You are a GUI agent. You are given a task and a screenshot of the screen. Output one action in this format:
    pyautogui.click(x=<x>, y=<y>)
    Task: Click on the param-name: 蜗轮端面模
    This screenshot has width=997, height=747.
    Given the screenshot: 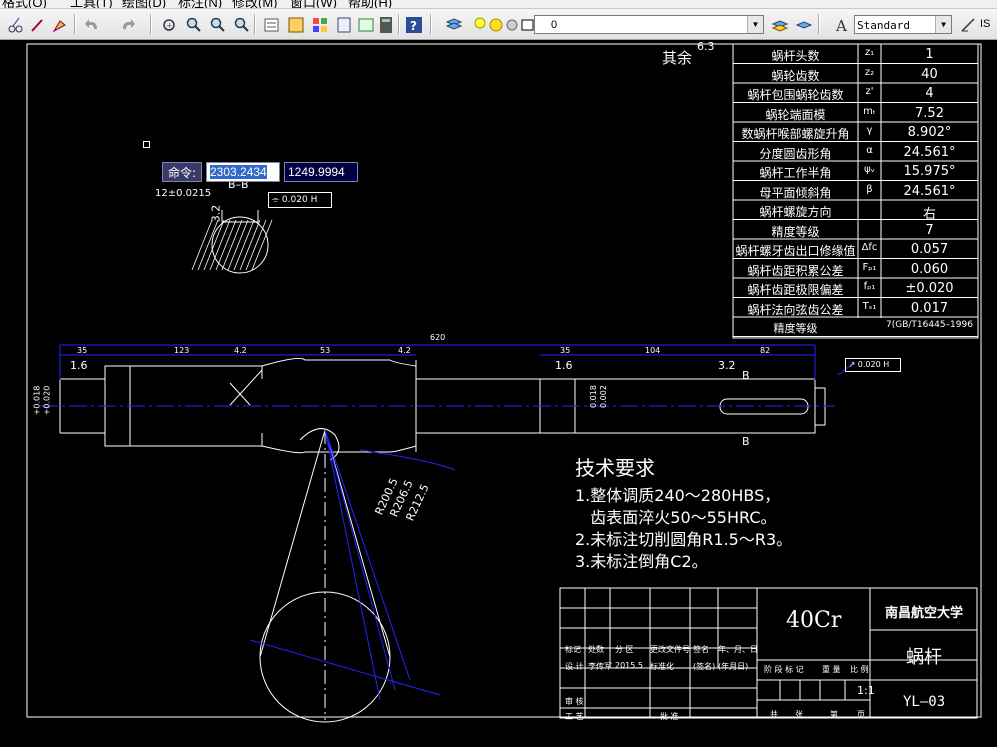 What is the action you would take?
    pyautogui.click(x=795, y=114)
    